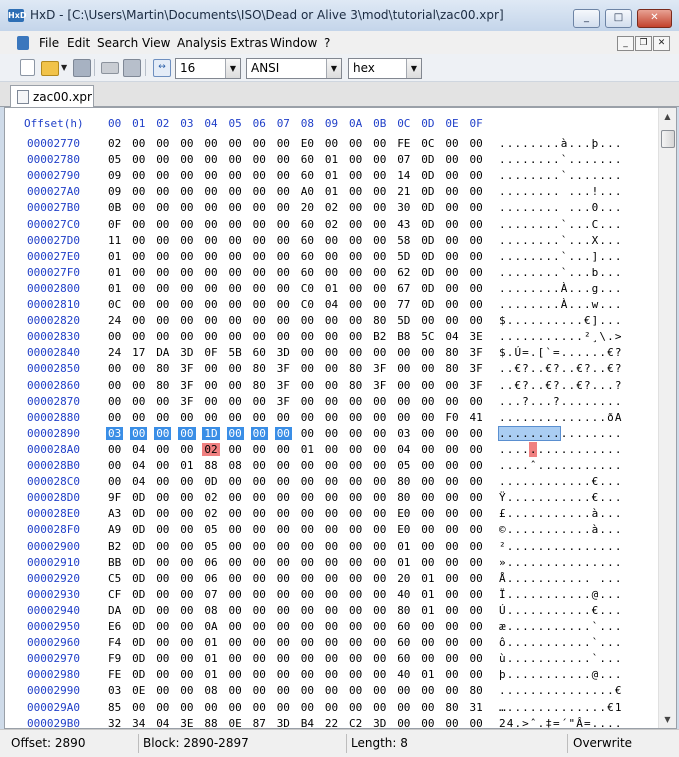 The height and width of the screenshot is (757, 679). I want to click on hex-byte: 14, so click(403, 175).